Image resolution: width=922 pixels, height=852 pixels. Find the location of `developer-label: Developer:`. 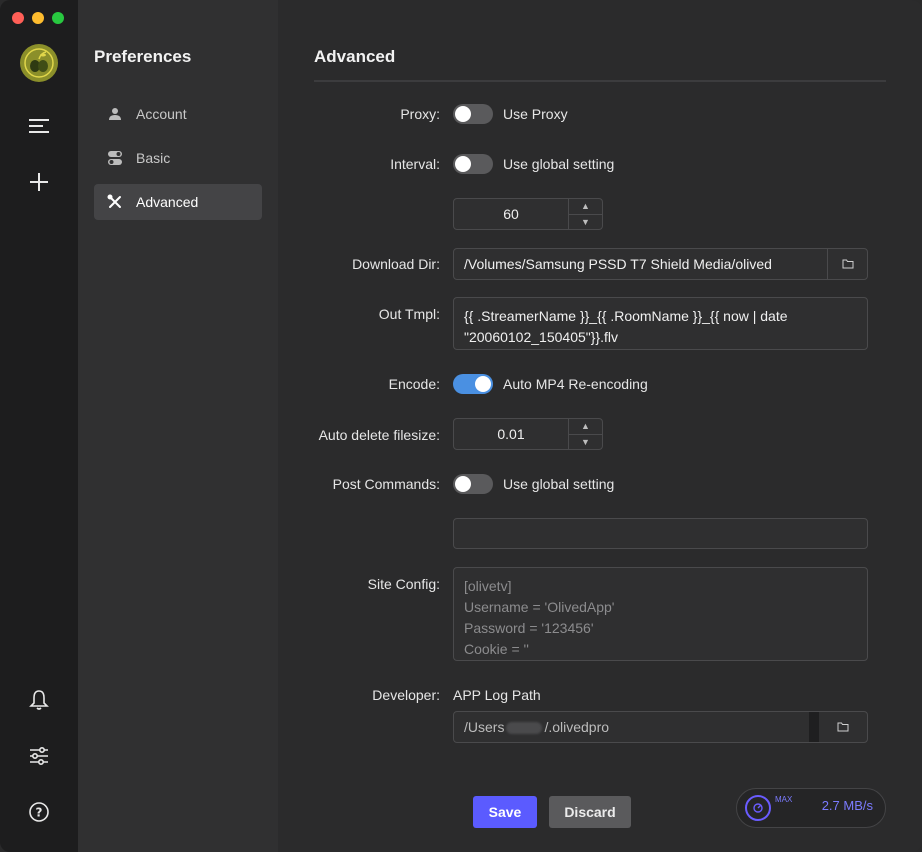

developer-label: Developer: is located at coordinates (406, 695).